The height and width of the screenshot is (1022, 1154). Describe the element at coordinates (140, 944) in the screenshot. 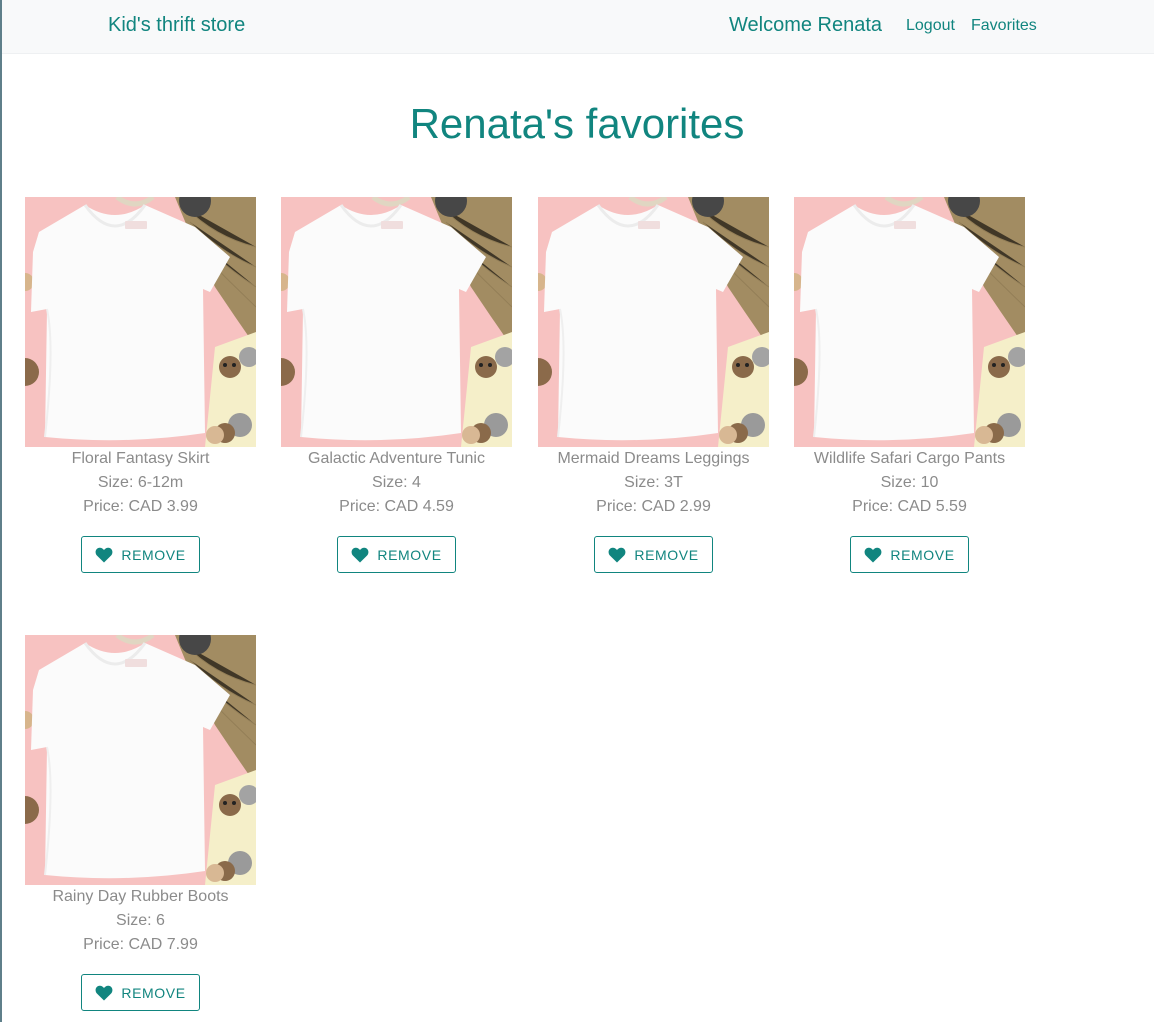

I see `product-price: Price: CAD 7.99` at that location.